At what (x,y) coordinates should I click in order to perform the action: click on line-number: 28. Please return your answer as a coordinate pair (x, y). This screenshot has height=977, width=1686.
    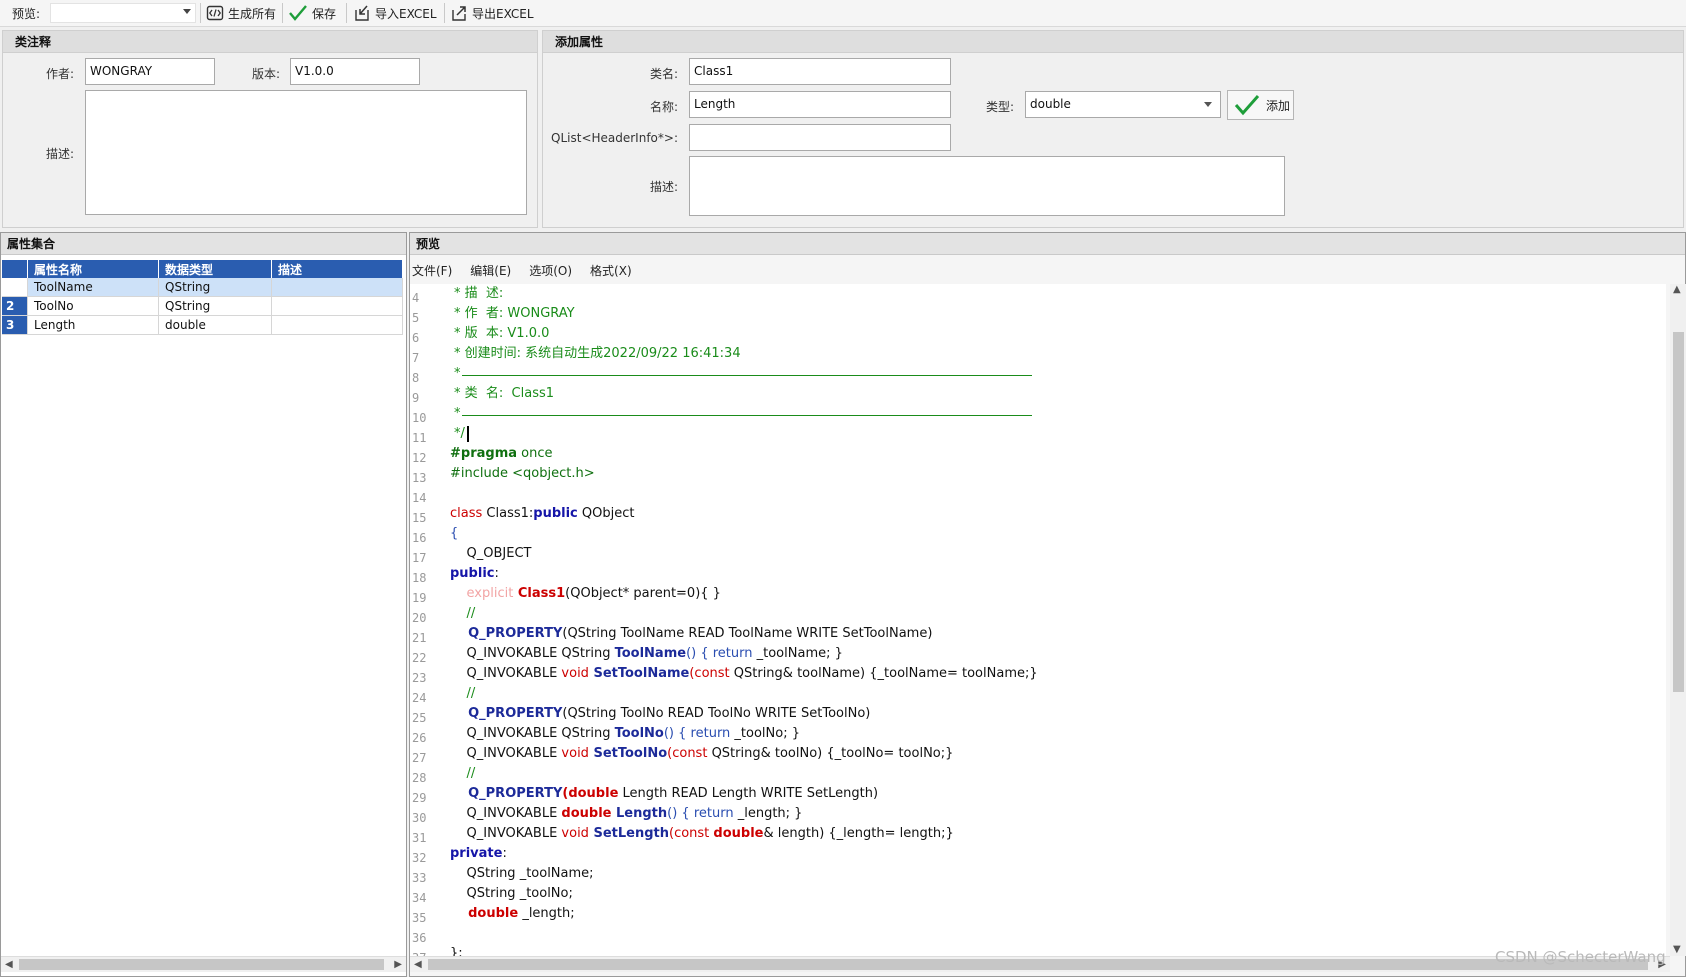
    Looking at the image, I should click on (419, 778).